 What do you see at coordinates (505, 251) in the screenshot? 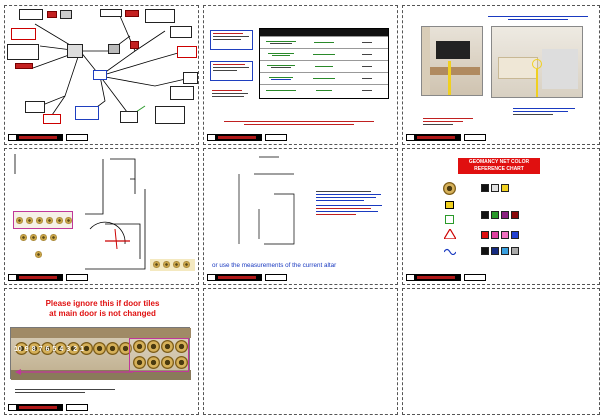
I see `swatch-sky-blue` at bounding box center [505, 251].